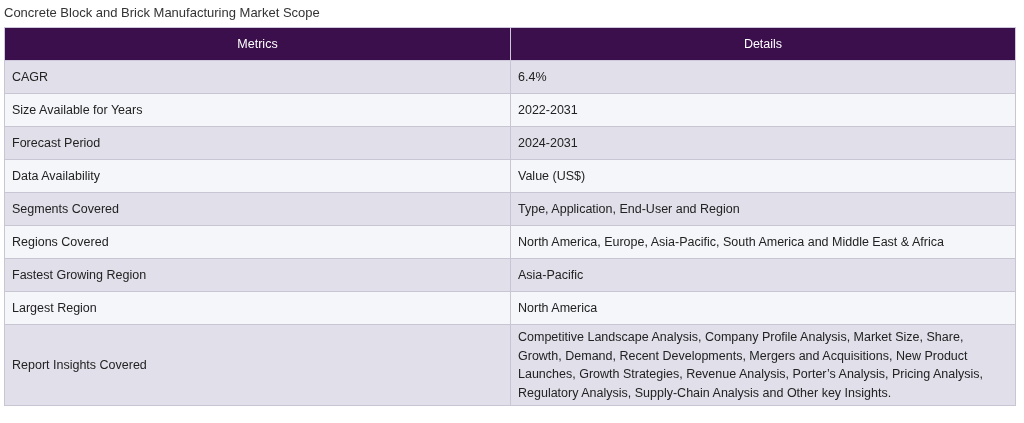  Describe the element at coordinates (257, 44) in the screenshot. I see `column-header: Metrics` at that location.